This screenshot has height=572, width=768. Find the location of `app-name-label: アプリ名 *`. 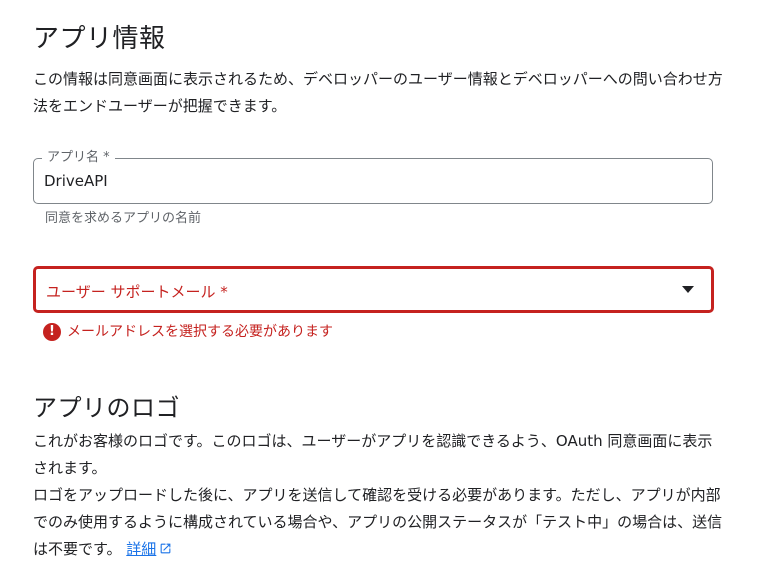

app-name-label: アプリ名 * is located at coordinates (78, 158).